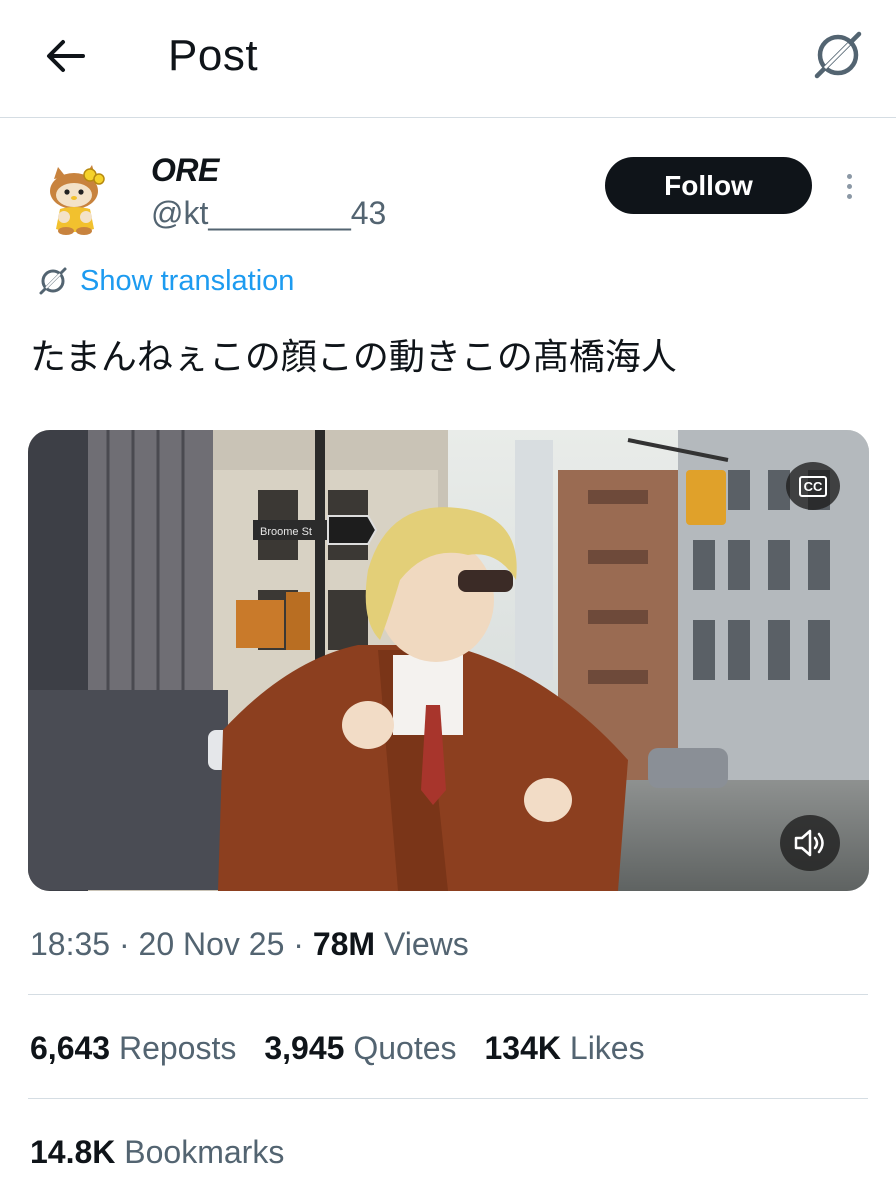 The image size is (896, 1200). What do you see at coordinates (304, 1048) in the screenshot?
I see `quotes-count: 3,945` at bounding box center [304, 1048].